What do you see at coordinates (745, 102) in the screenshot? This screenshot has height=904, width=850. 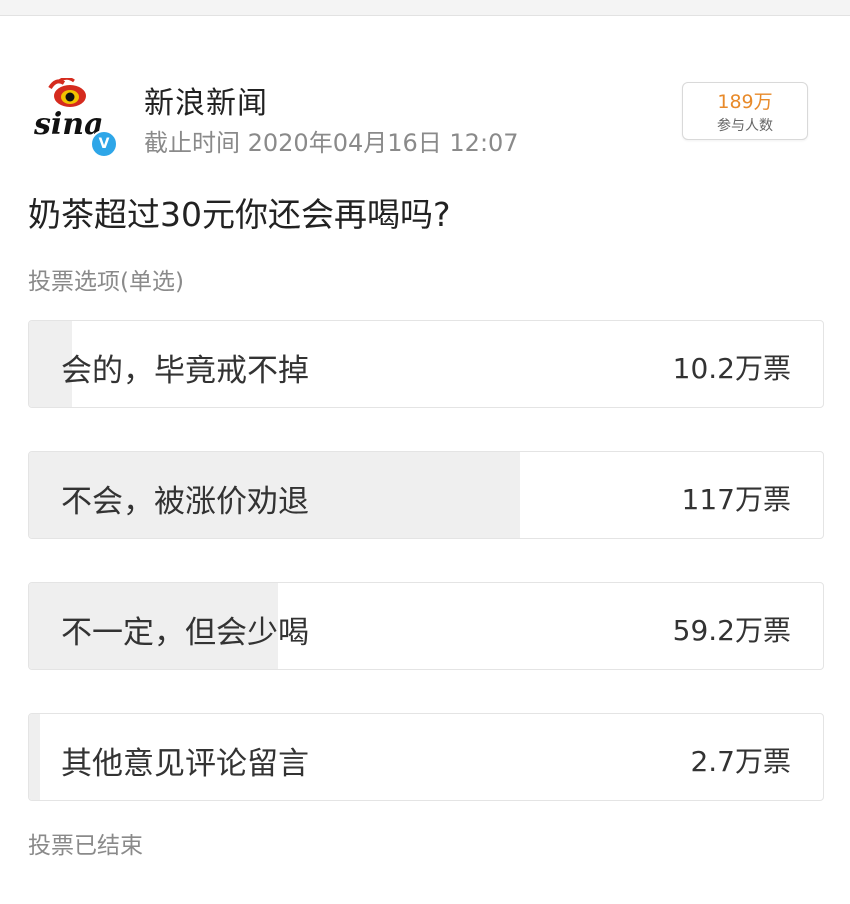 I see `participants-count: 189万` at bounding box center [745, 102].